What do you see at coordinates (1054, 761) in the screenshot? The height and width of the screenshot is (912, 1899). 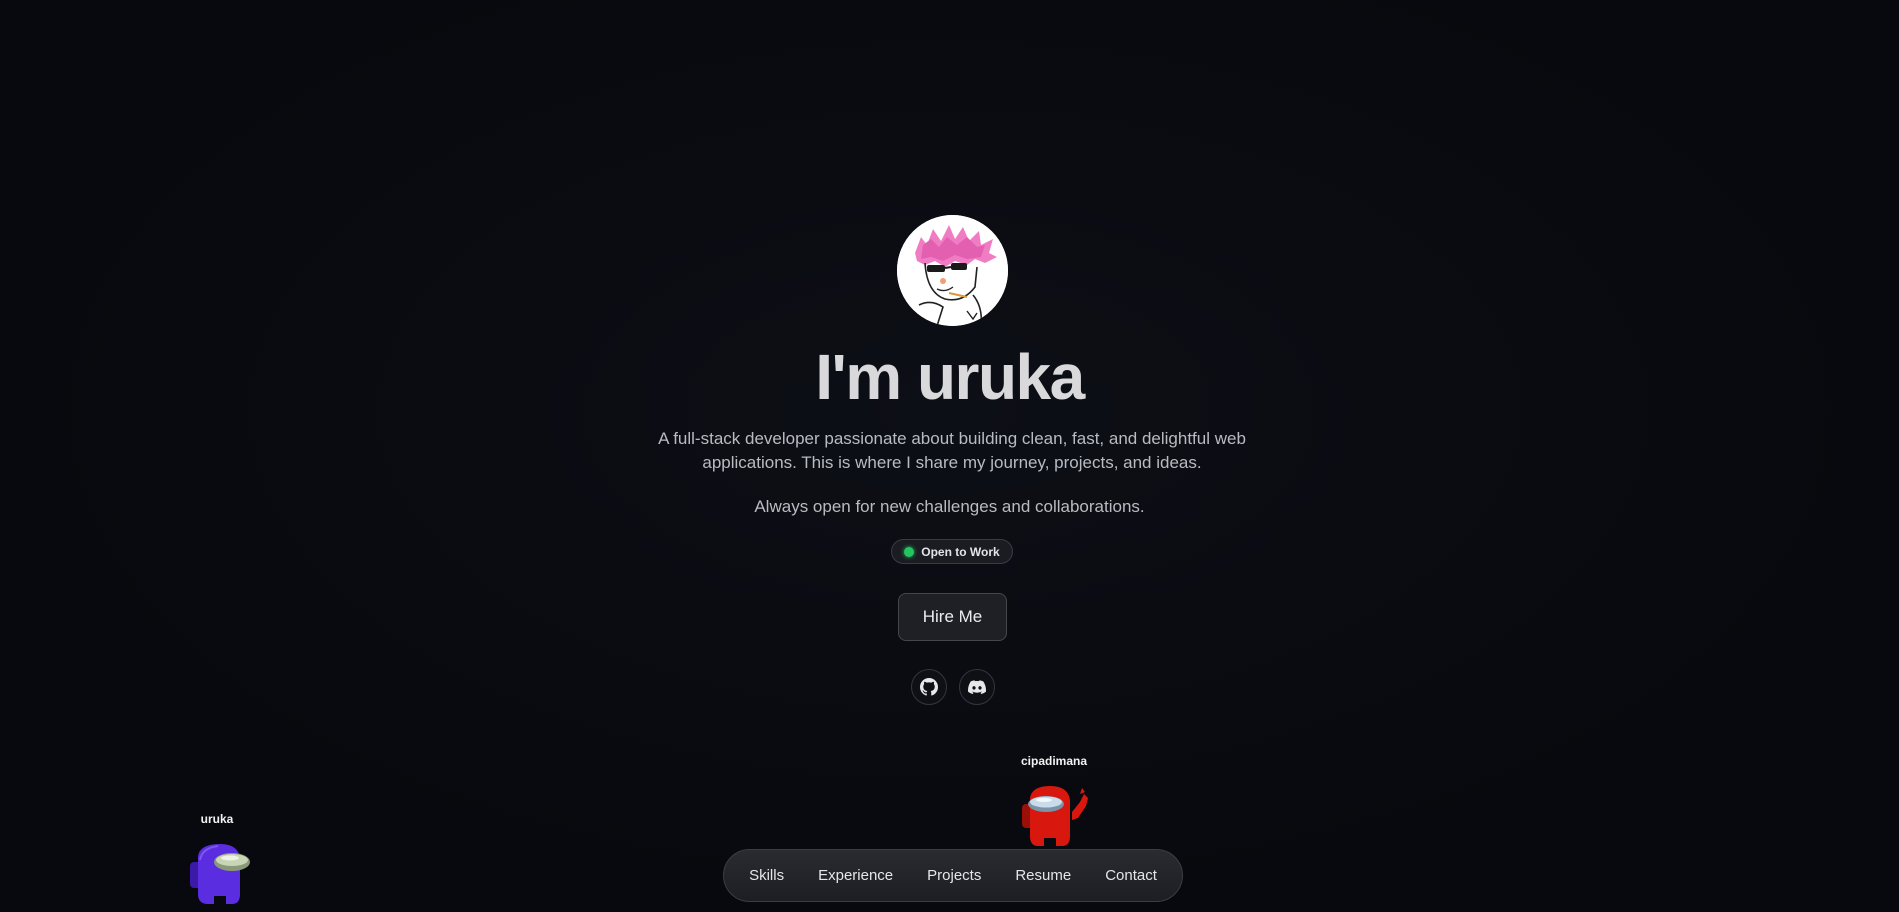 I see `player-name-cipadimana: cipadimana` at bounding box center [1054, 761].